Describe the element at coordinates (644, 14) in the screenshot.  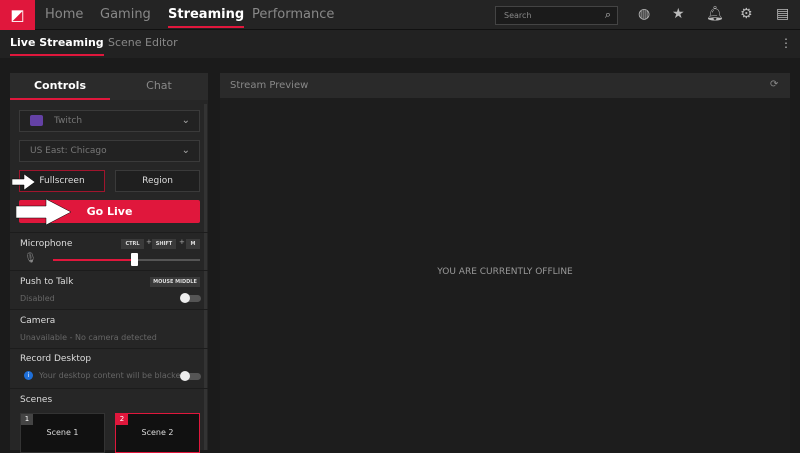
I see `globe-icon: ◍` at that location.